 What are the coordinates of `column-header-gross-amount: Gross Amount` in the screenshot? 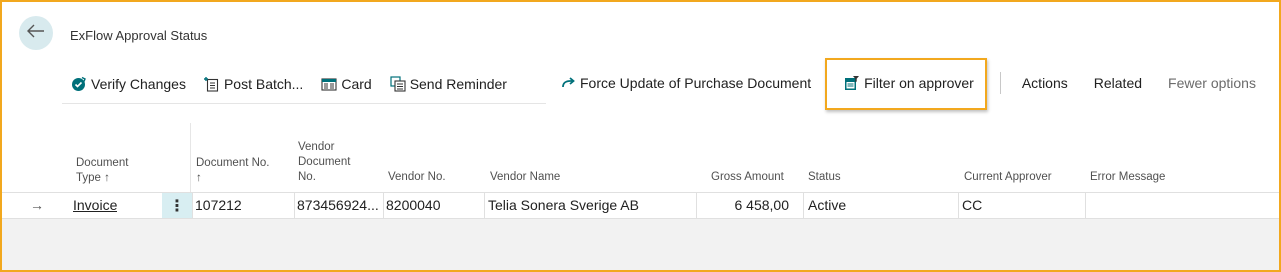 It's located at (747, 177).